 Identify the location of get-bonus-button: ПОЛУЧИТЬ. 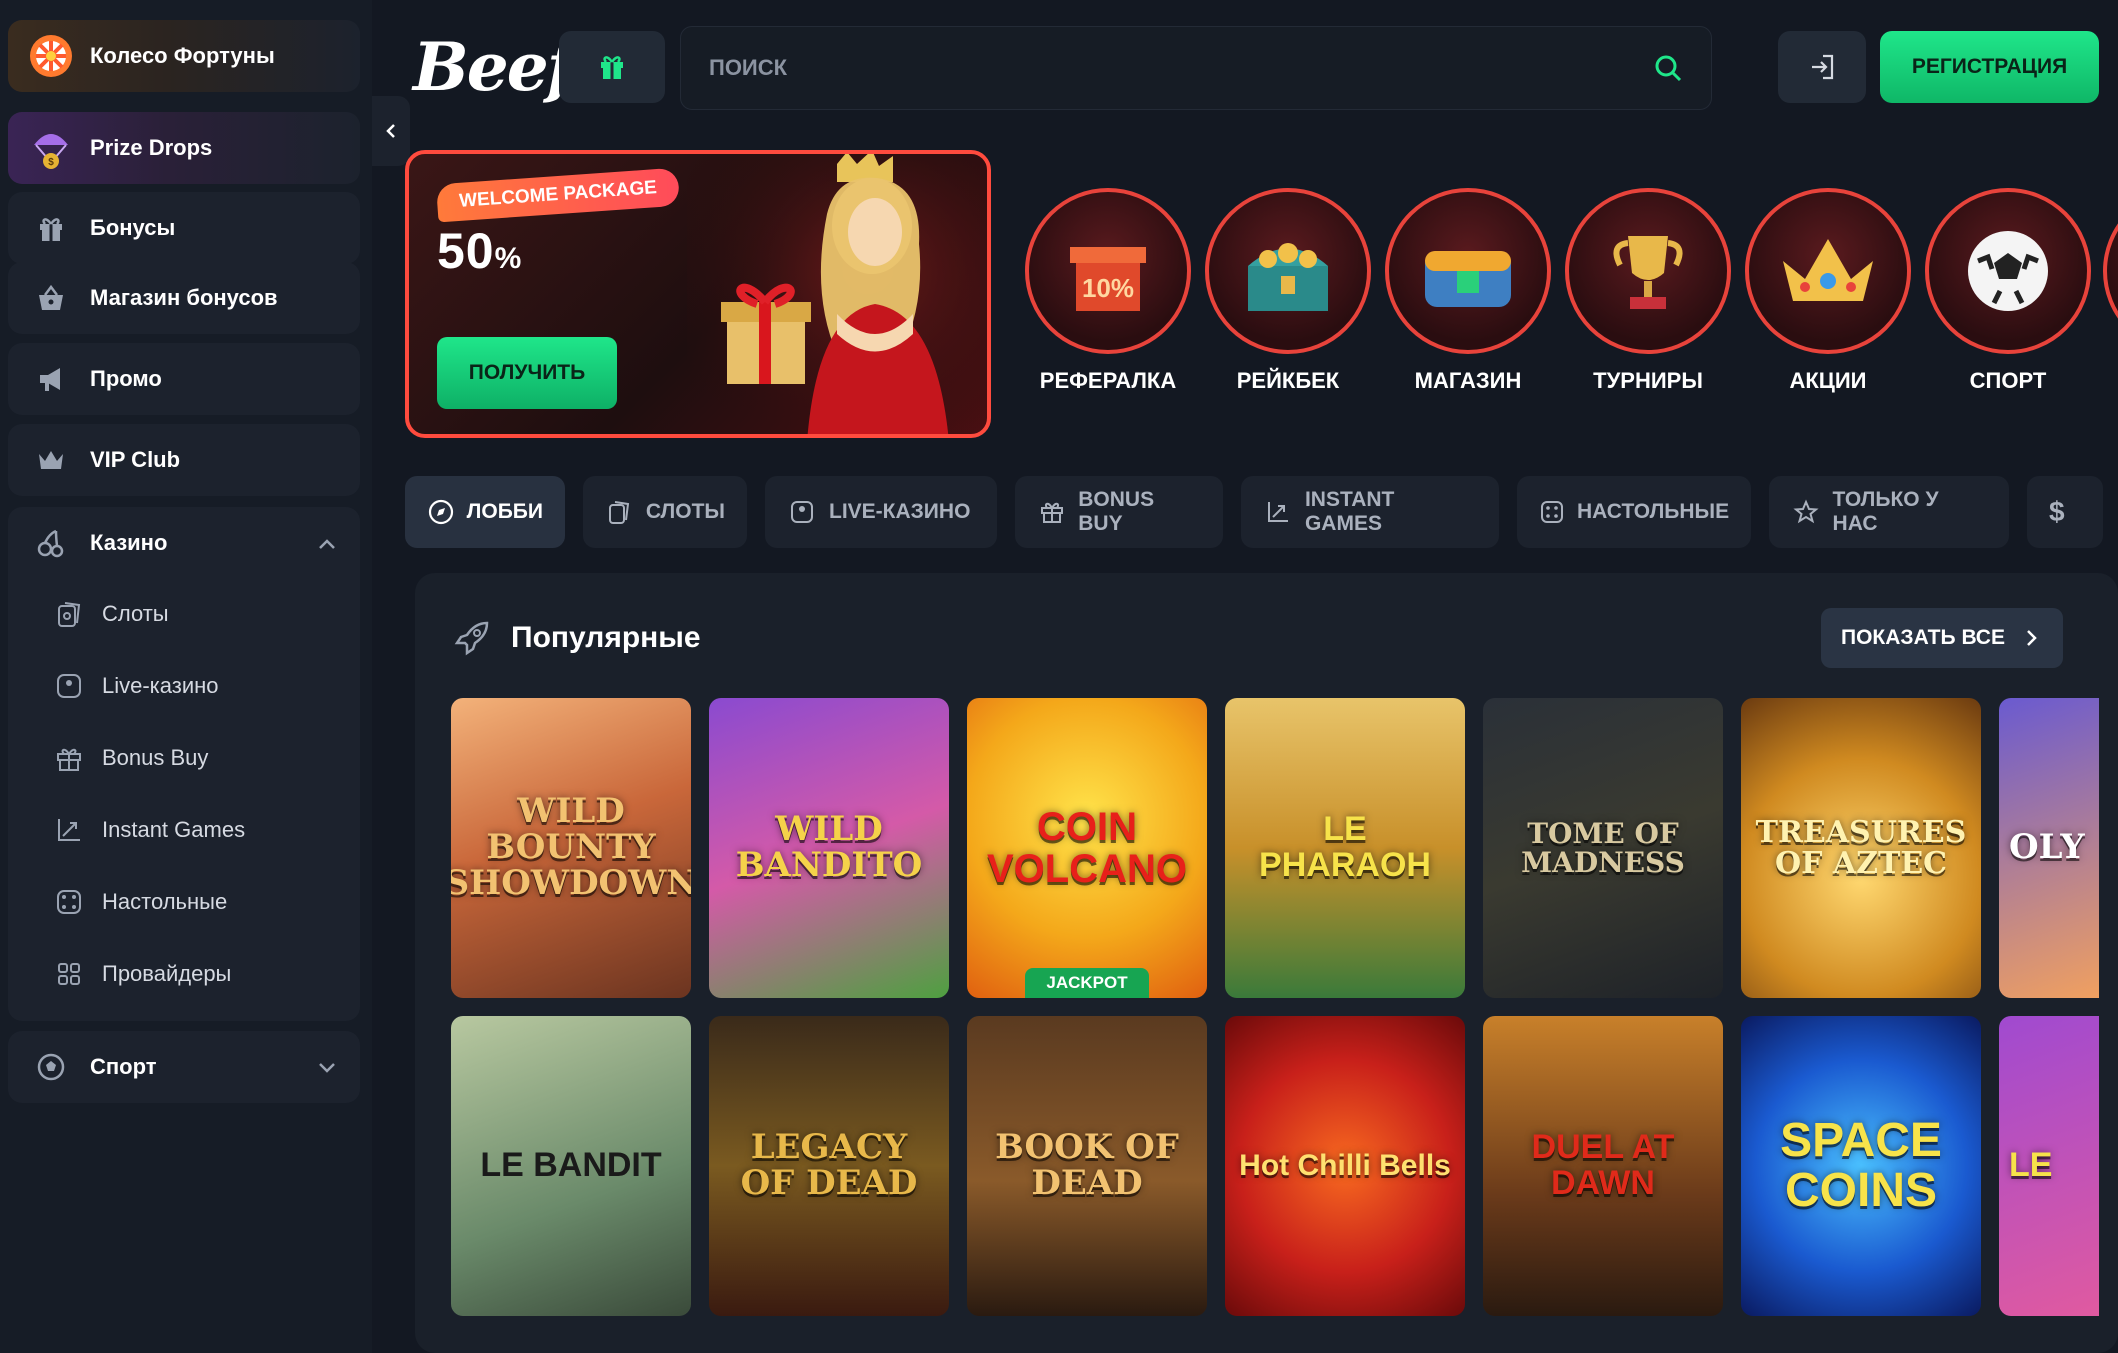
(527, 373).